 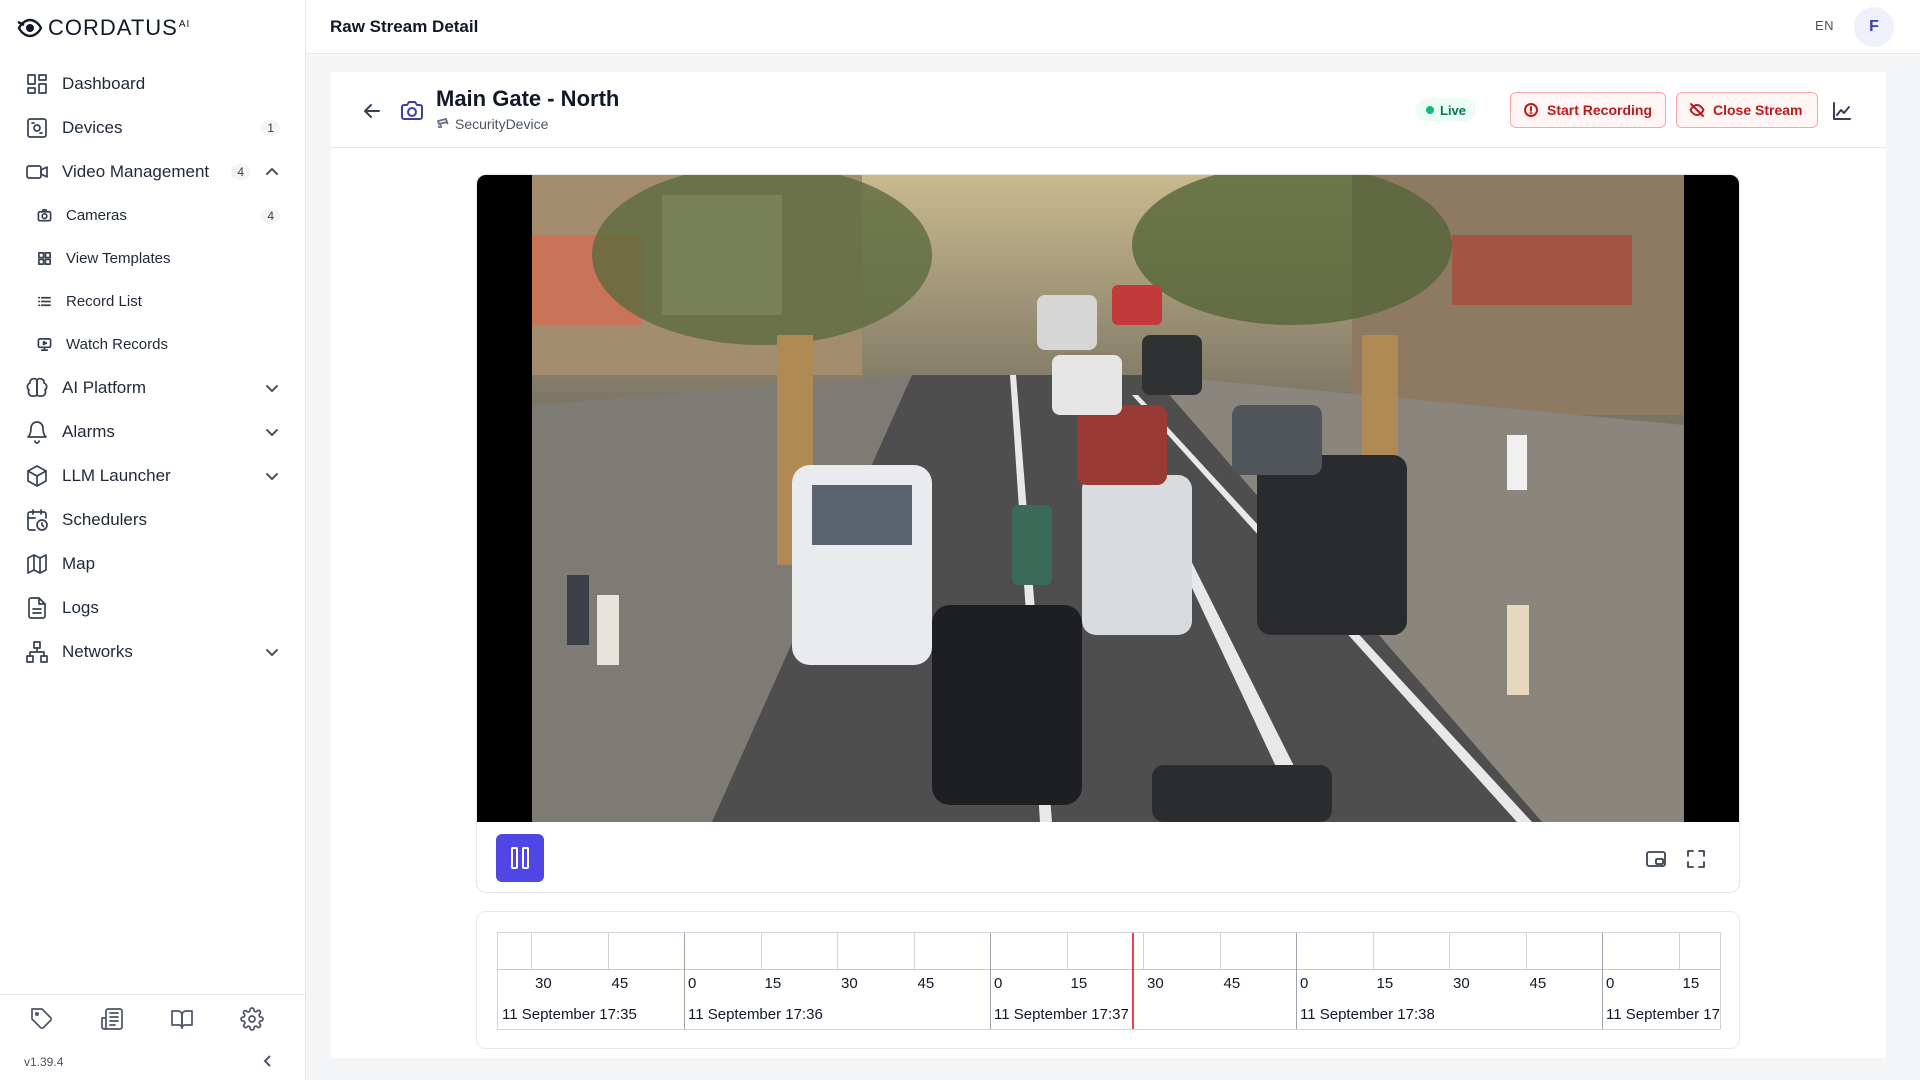 I want to click on sidebar-item-label: Schedulers, so click(x=105, y=519).